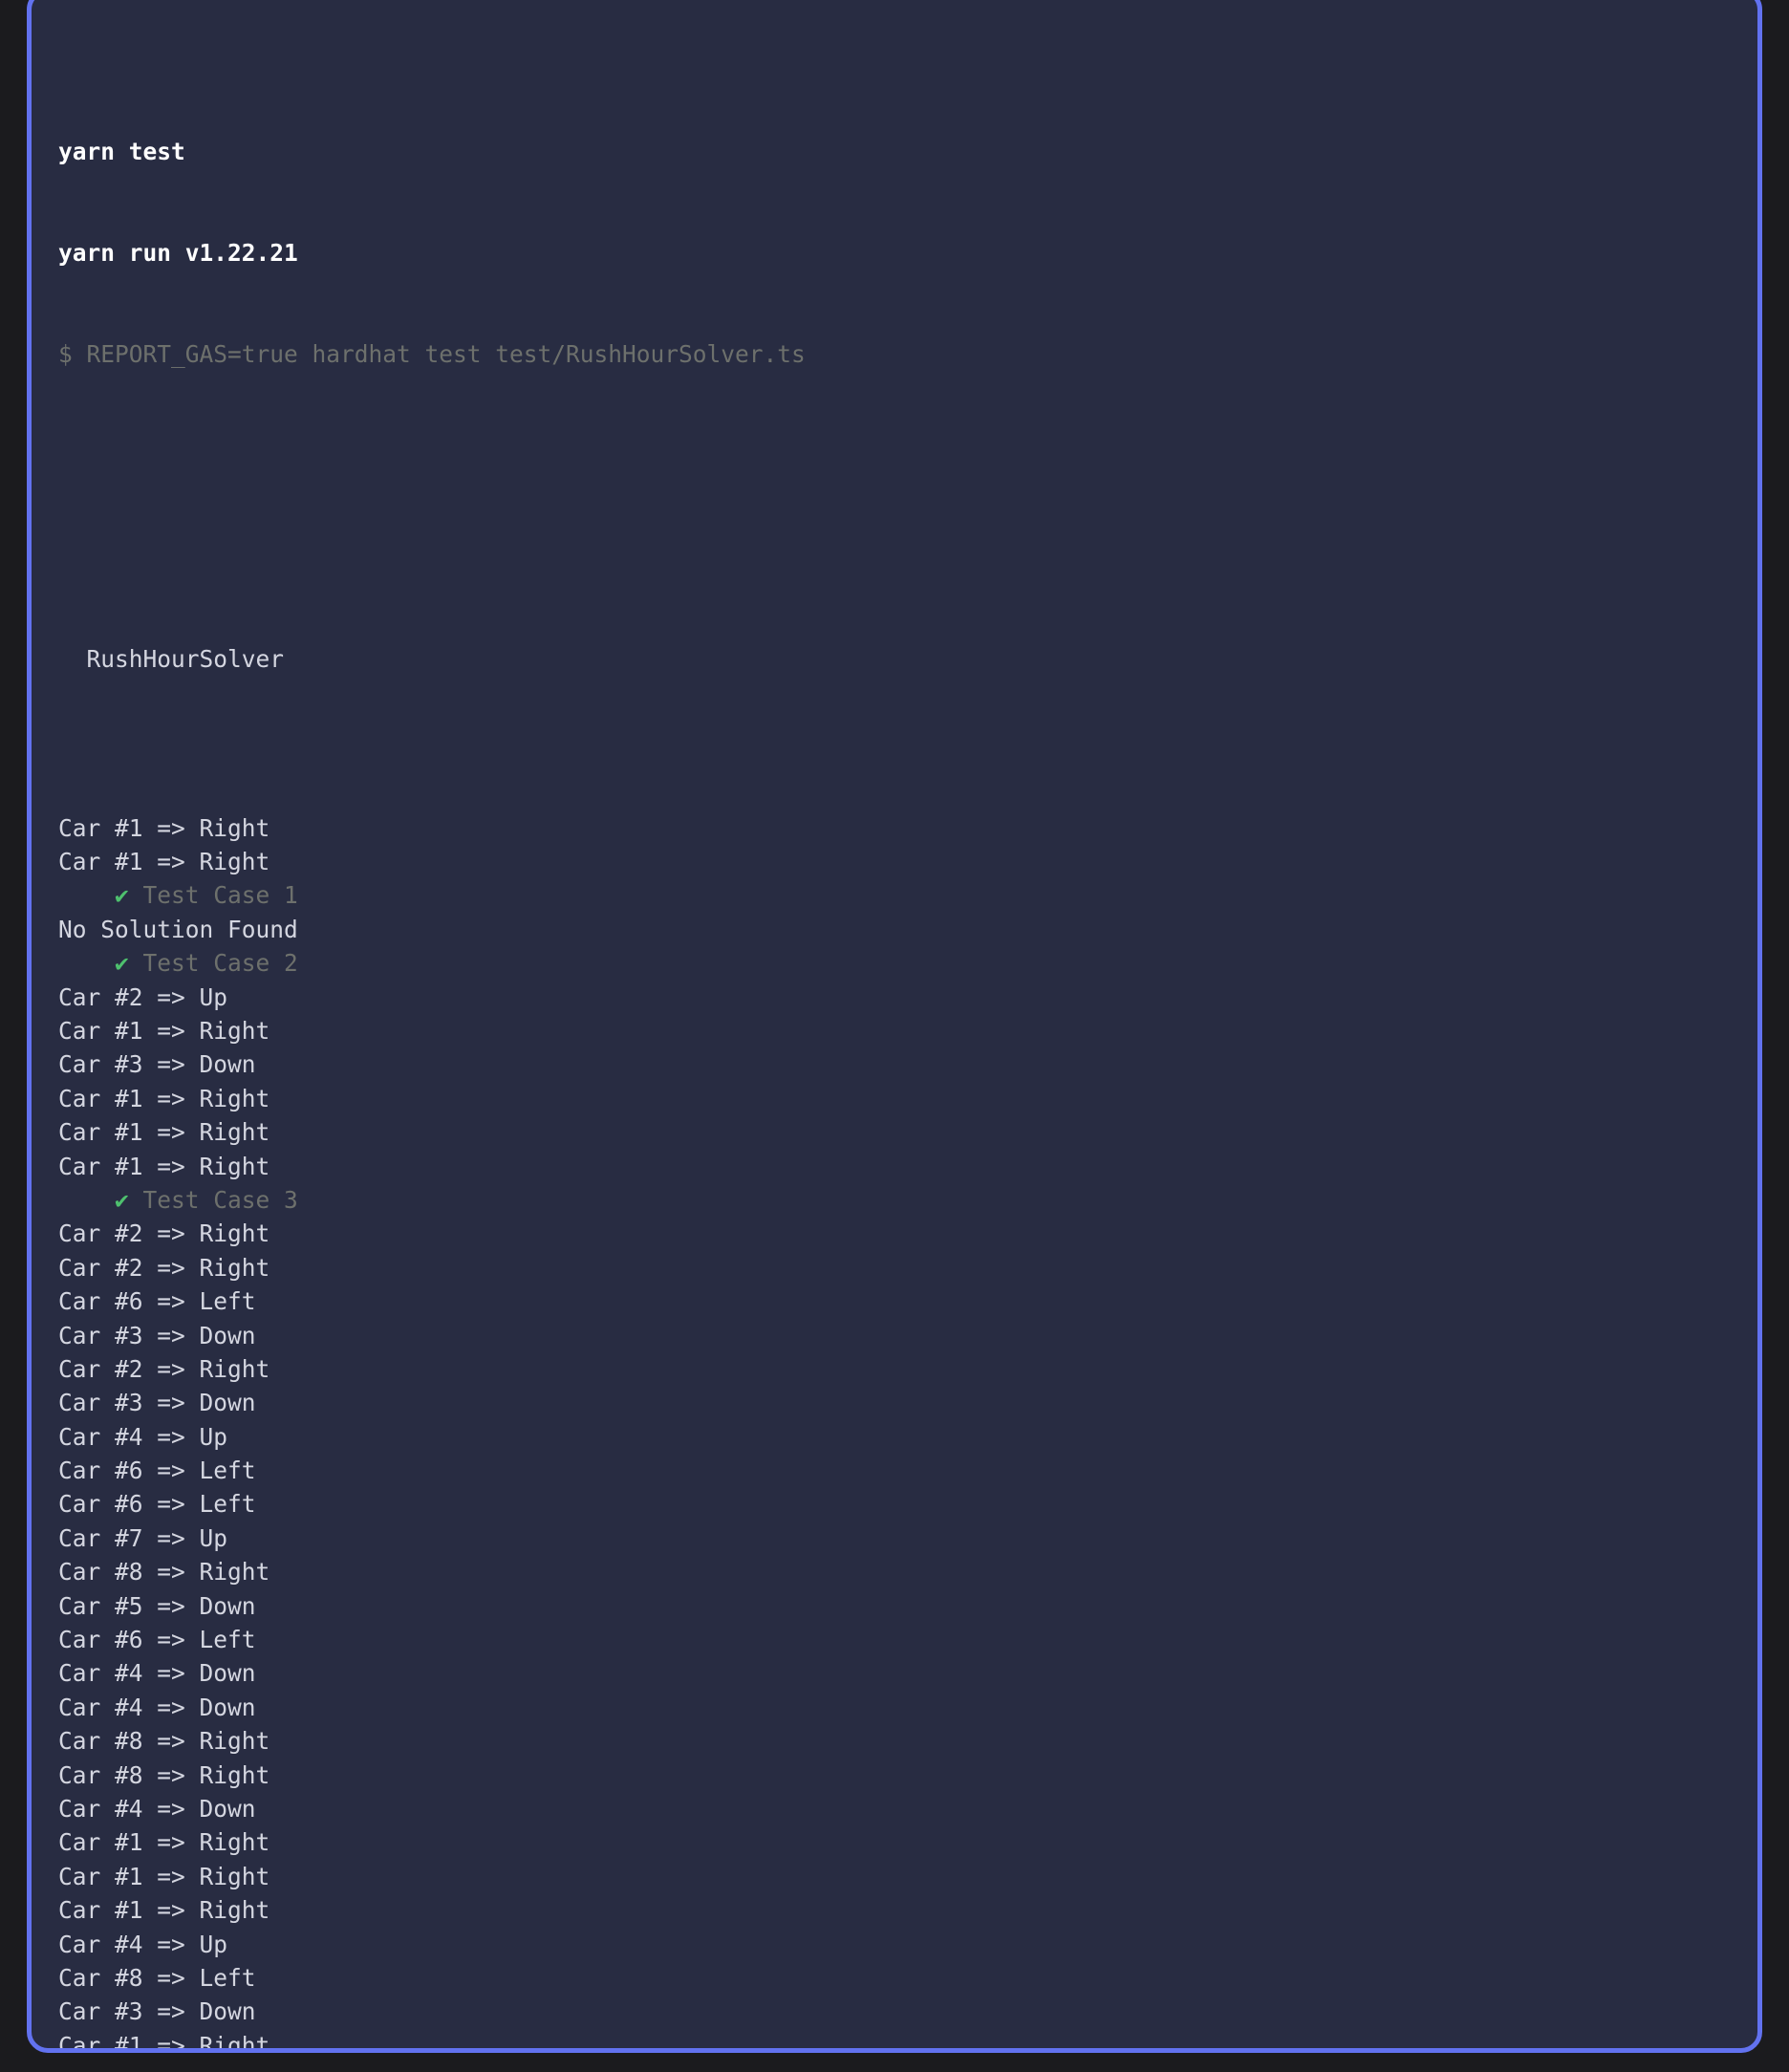  Describe the element at coordinates (894, 253) in the screenshot. I see `yarn-version-line: yarn run v1.22.21` at that location.